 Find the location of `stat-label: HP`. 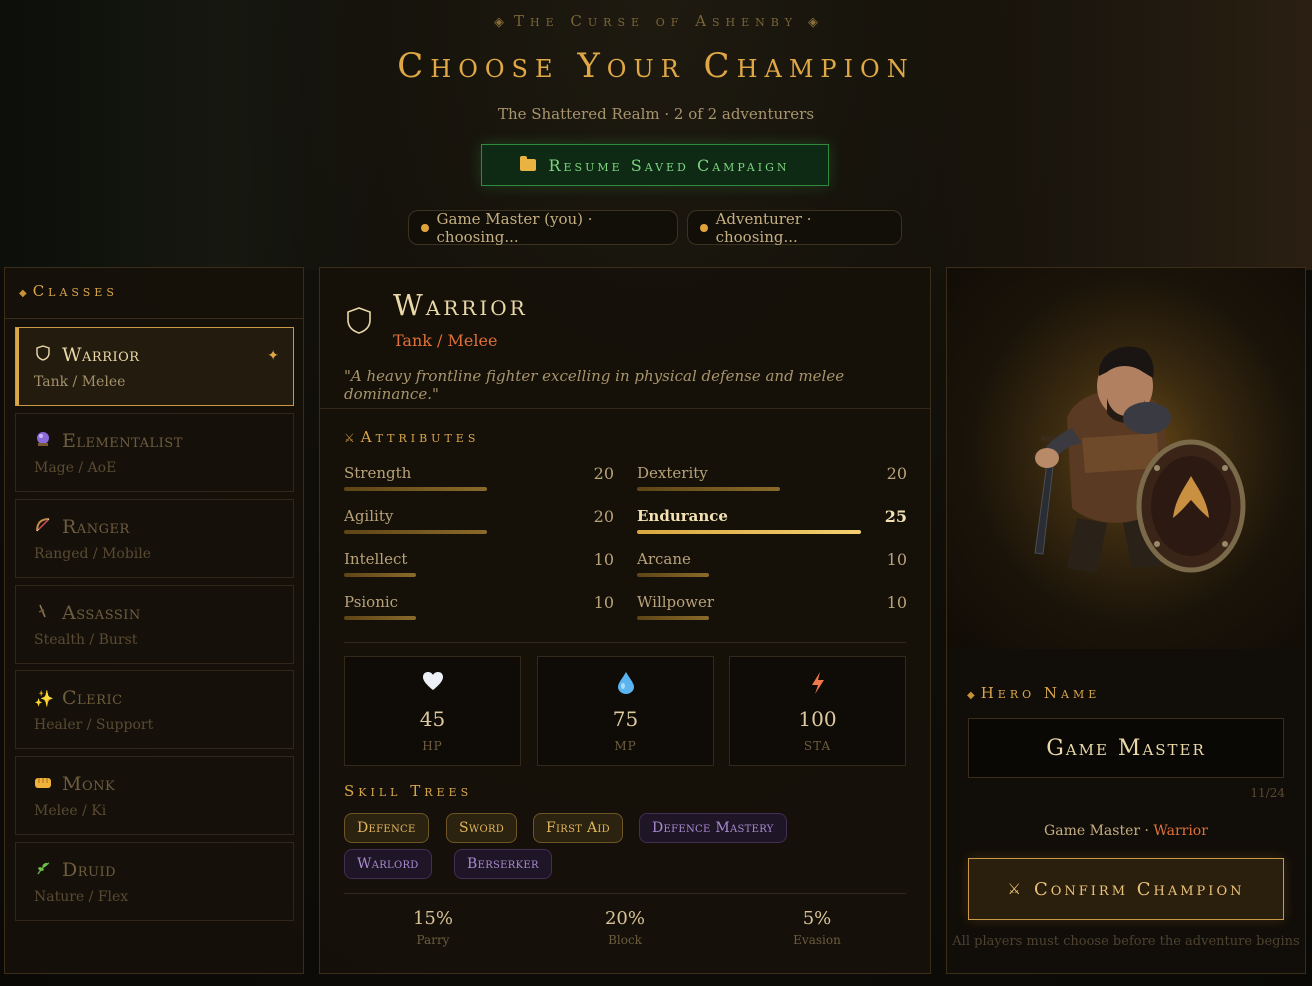

stat-label: HP is located at coordinates (432, 746).